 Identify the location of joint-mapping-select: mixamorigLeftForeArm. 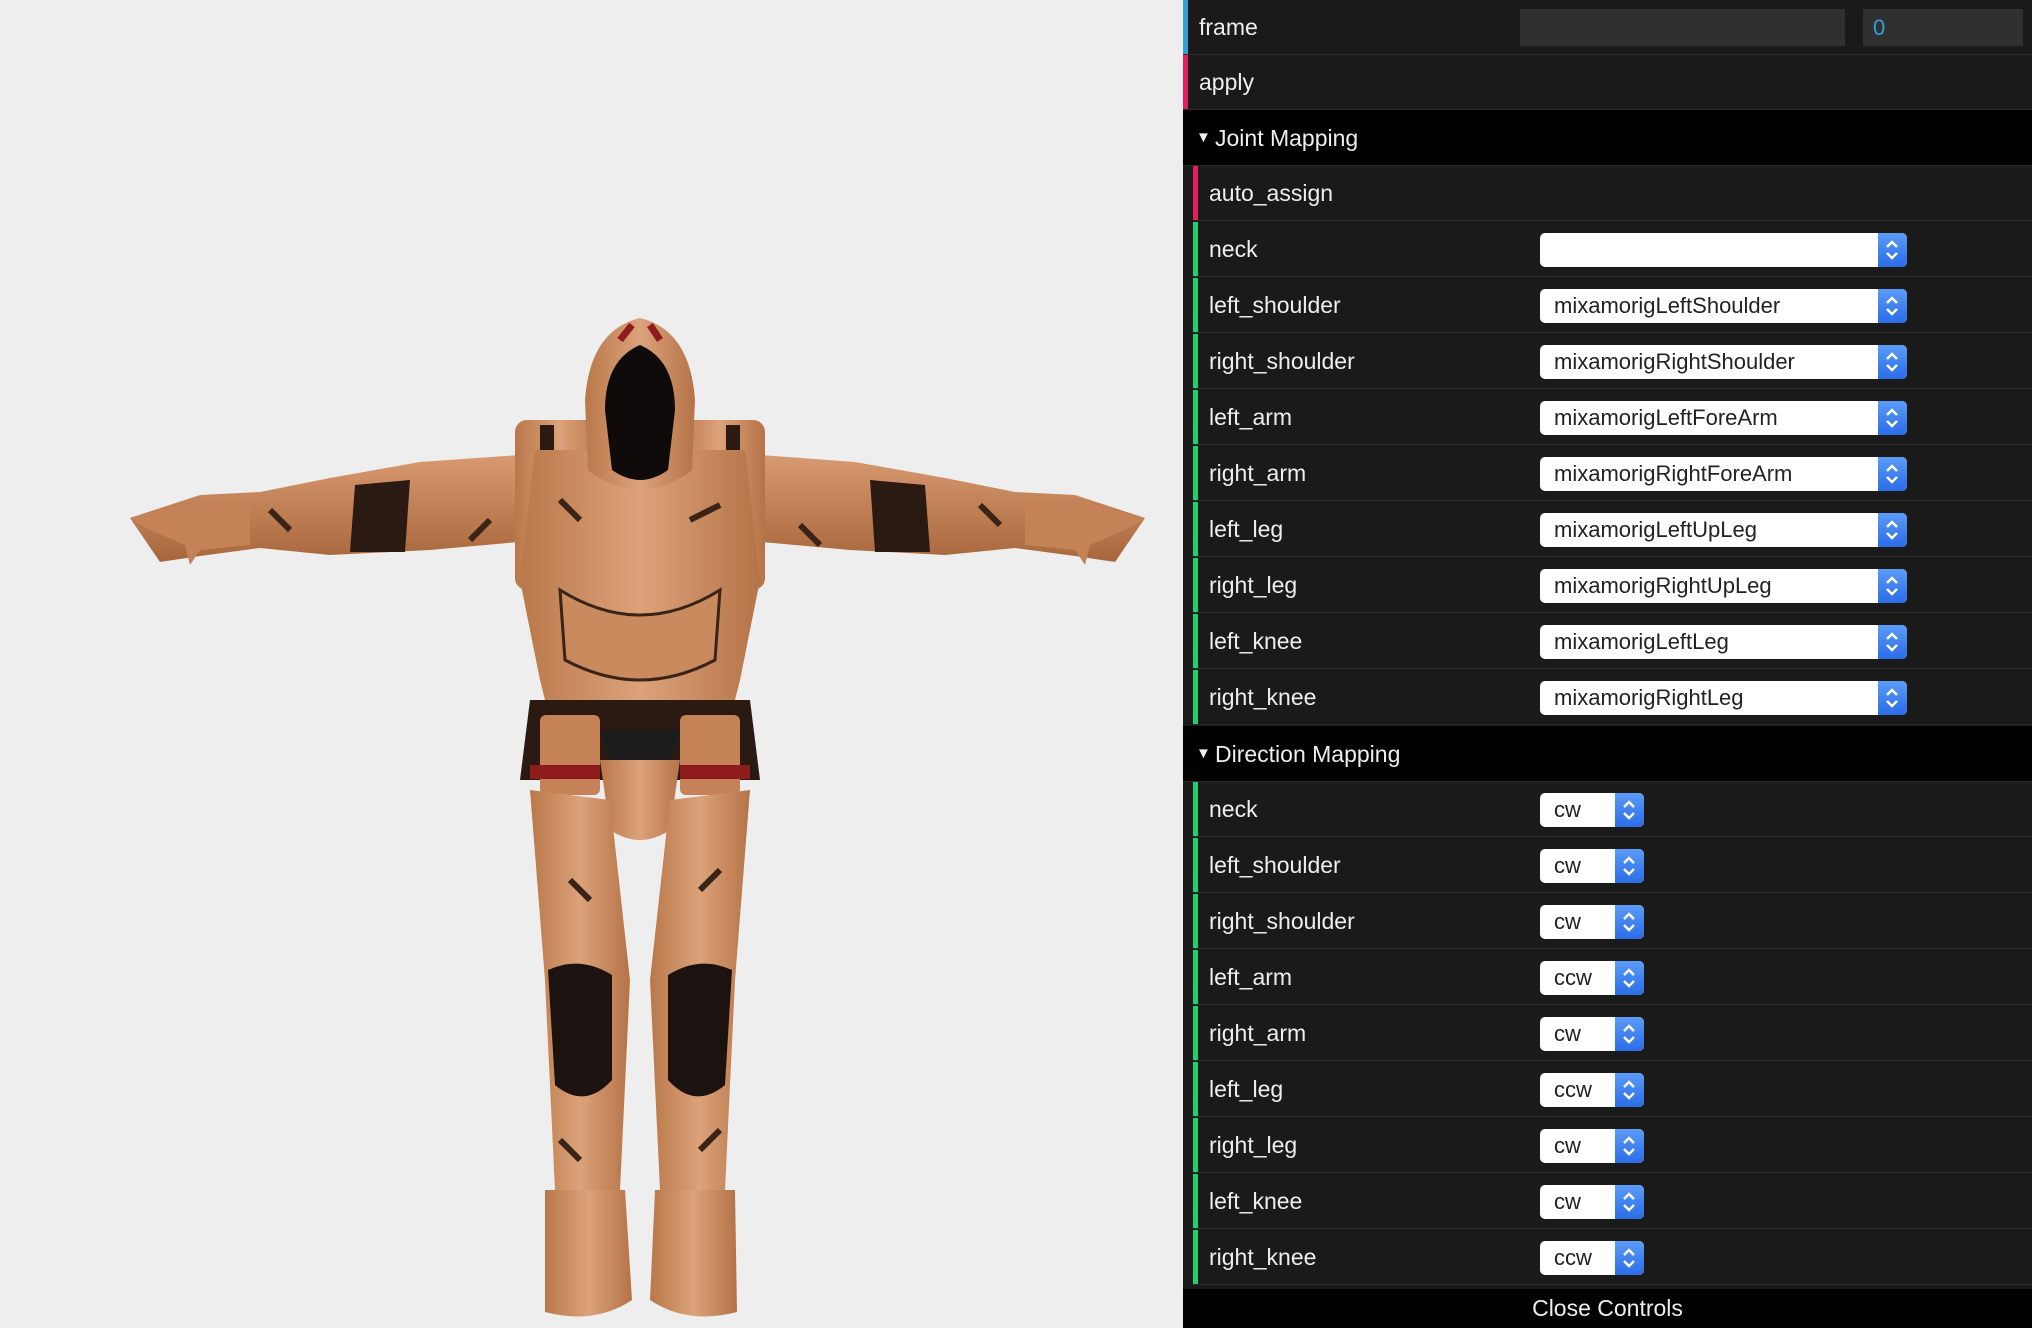
(1723, 418).